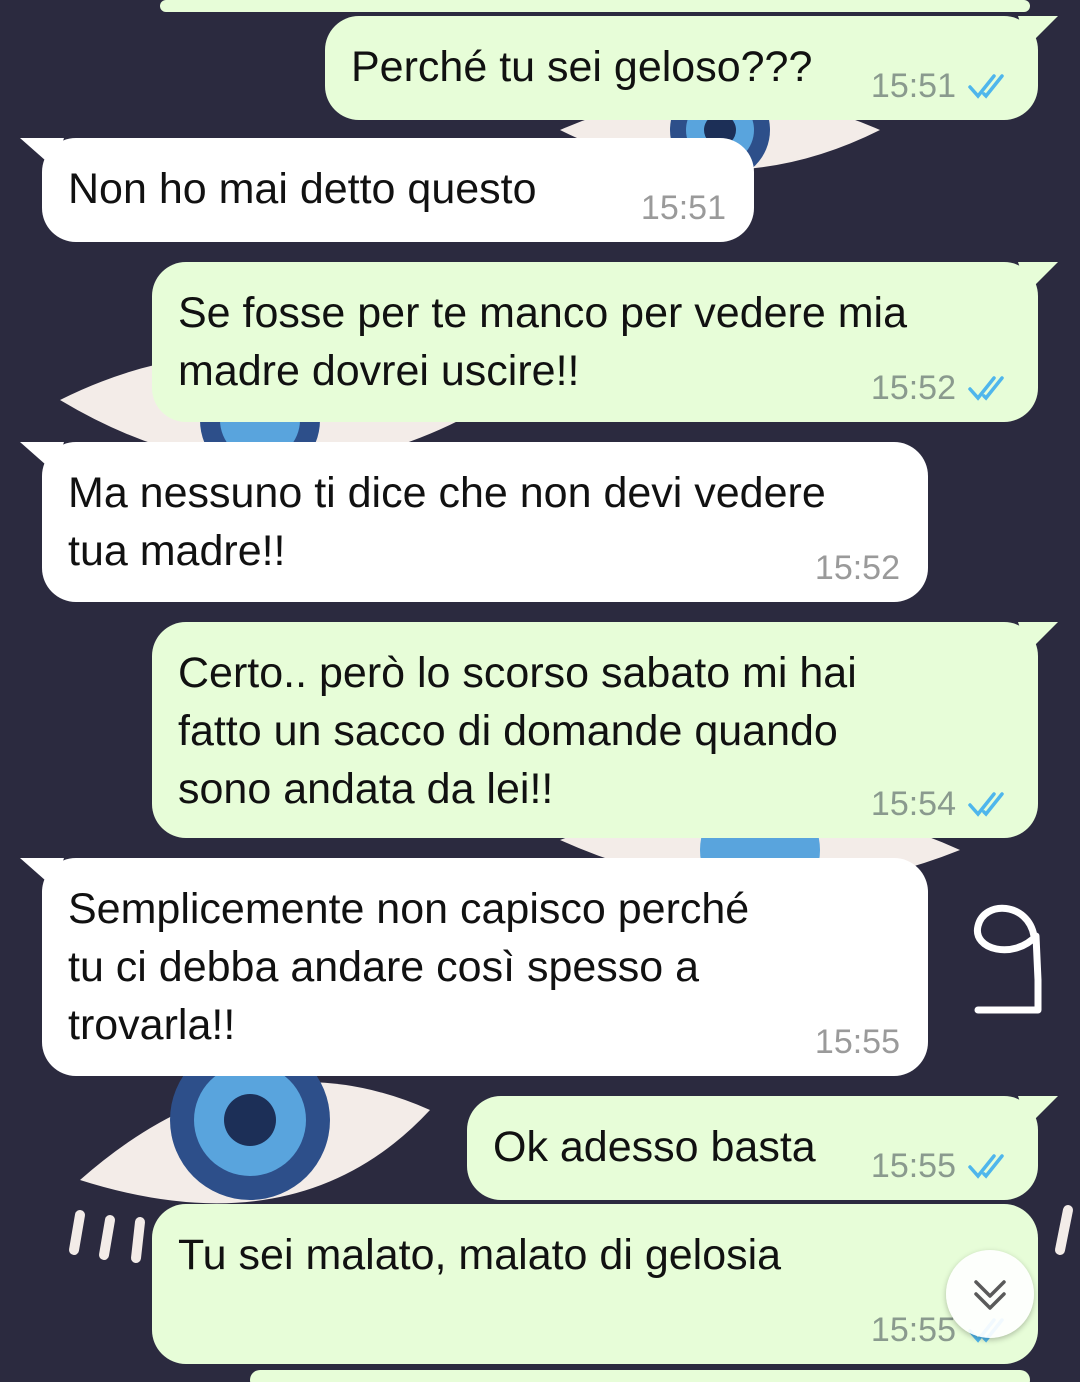  What do you see at coordinates (640, 1376) in the screenshot?
I see `next-bubble-edge` at bounding box center [640, 1376].